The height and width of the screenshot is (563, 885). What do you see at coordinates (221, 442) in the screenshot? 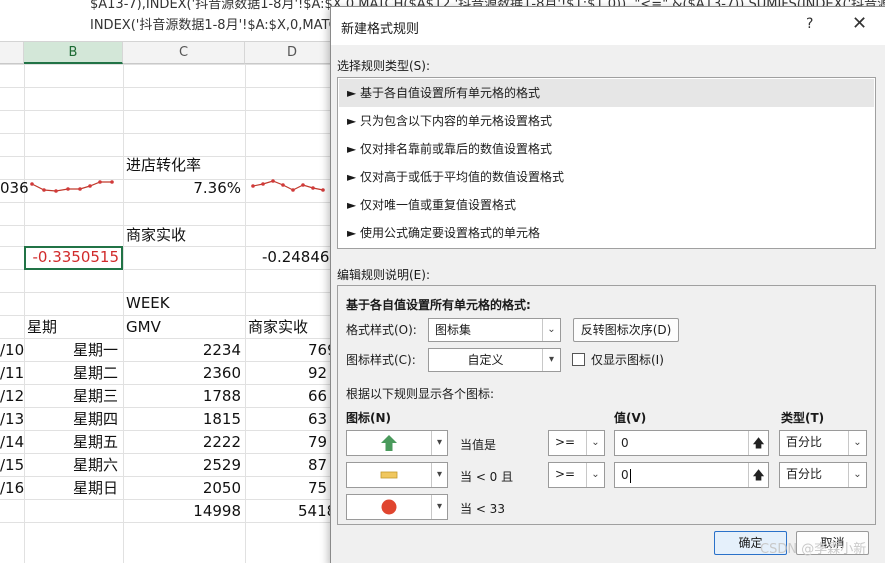
I see `table-row-gmv: 2222` at bounding box center [221, 442].